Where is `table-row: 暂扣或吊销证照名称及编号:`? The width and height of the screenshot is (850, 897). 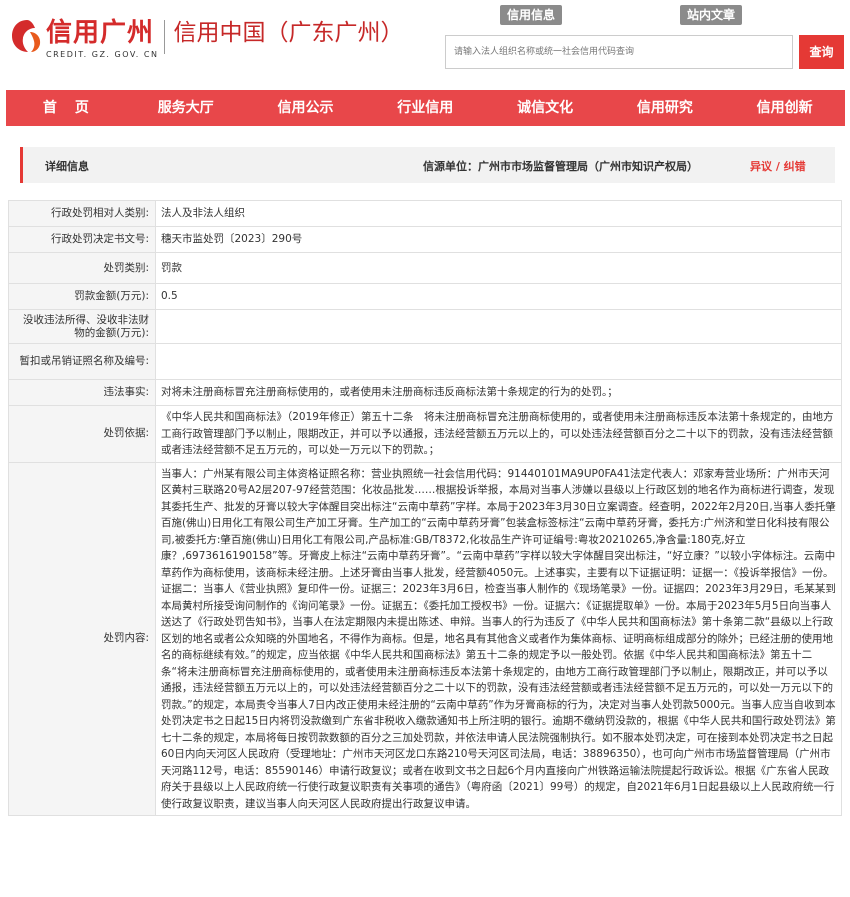 table-row: 暂扣或吊销证照名称及编号: is located at coordinates (425, 361).